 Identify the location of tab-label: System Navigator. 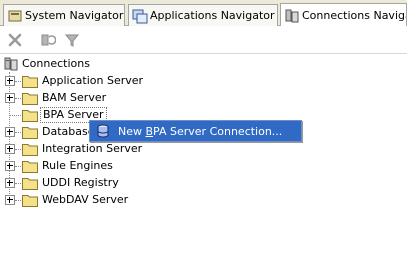
(74, 15).